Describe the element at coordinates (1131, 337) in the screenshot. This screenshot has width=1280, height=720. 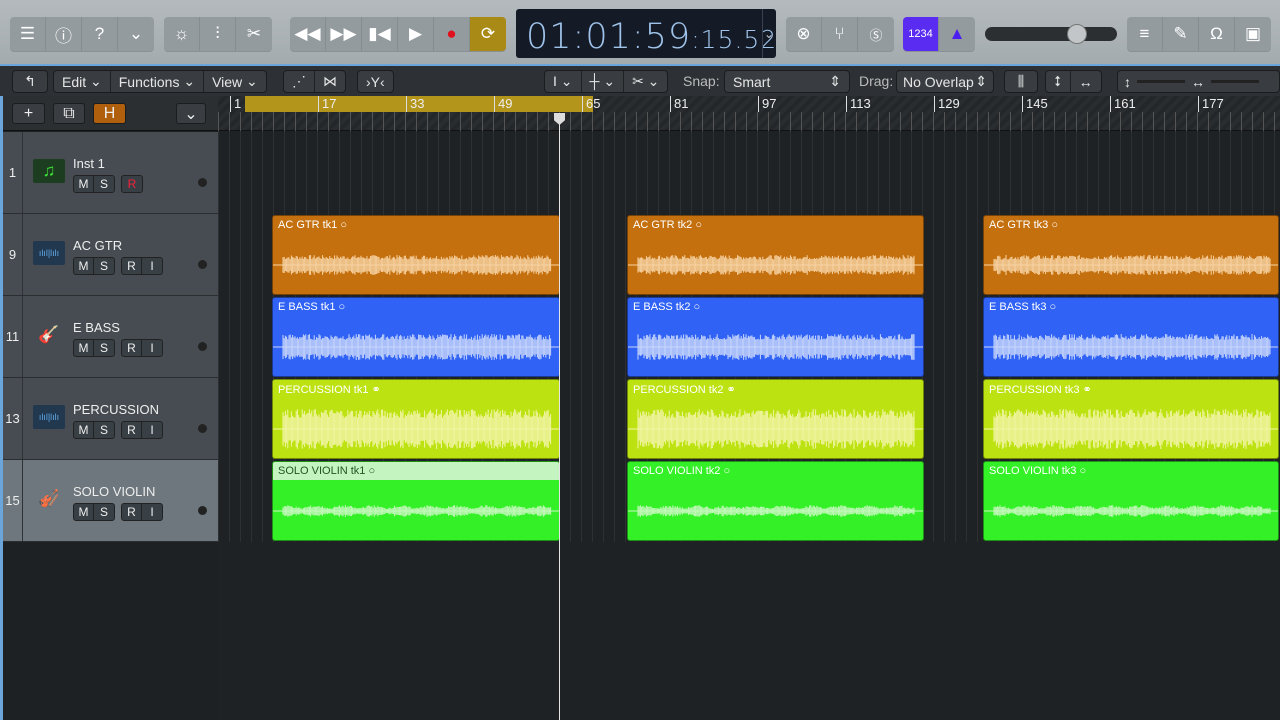
I see `audio-region: E BASS tk3 ○` at that location.